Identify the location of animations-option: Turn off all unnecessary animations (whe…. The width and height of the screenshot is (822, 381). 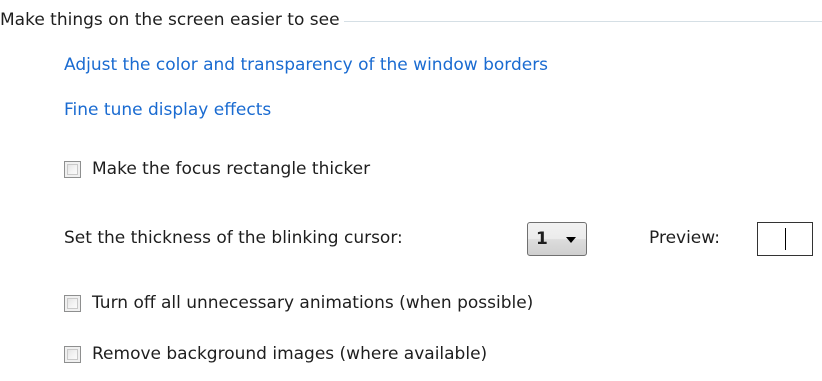
(298, 303).